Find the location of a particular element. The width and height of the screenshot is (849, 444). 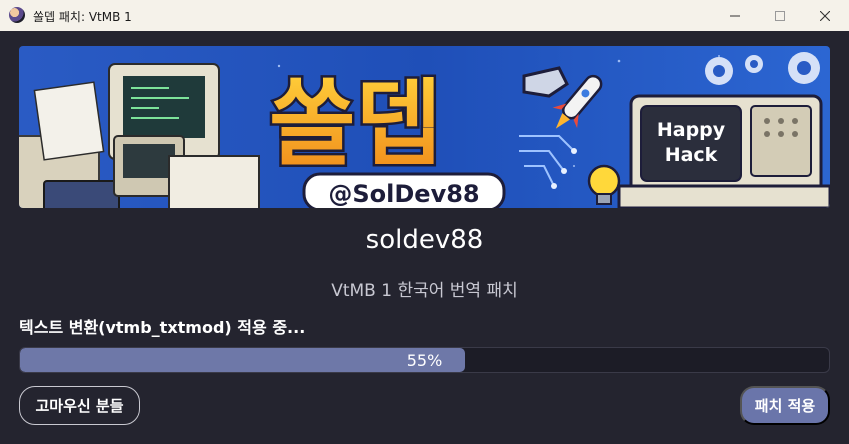

close-button is located at coordinates (825, 15).